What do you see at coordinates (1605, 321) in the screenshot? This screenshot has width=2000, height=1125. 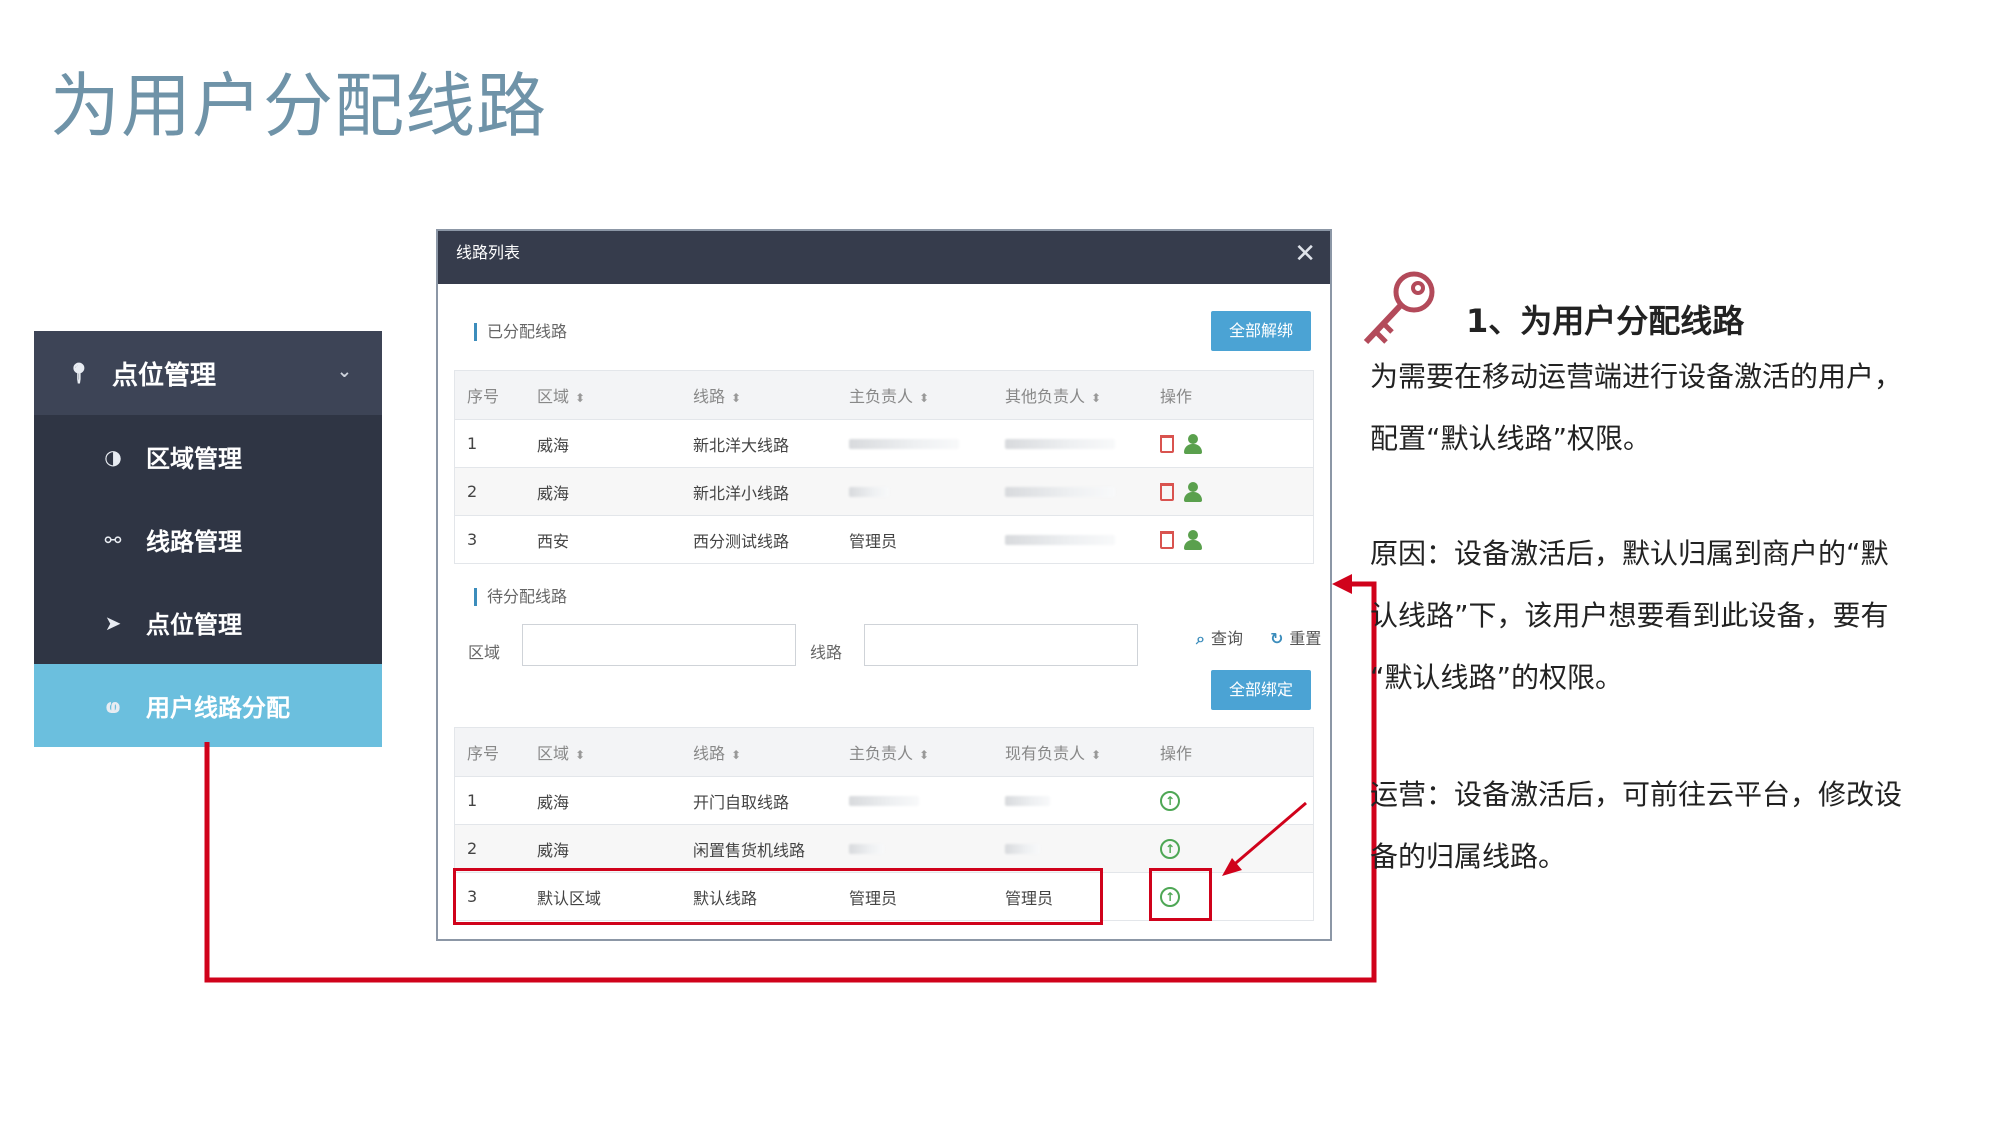 I see `step-title: 1、为用户分配线路` at bounding box center [1605, 321].